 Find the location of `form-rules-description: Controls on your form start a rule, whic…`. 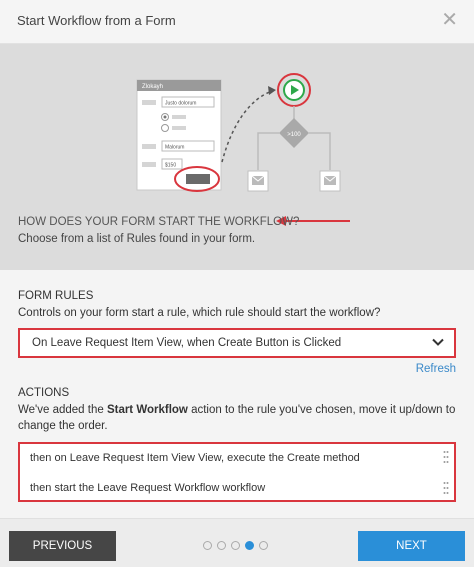

form-rules-description: Controls on your form start a rule, whic… is located at coordinates (199, 313).